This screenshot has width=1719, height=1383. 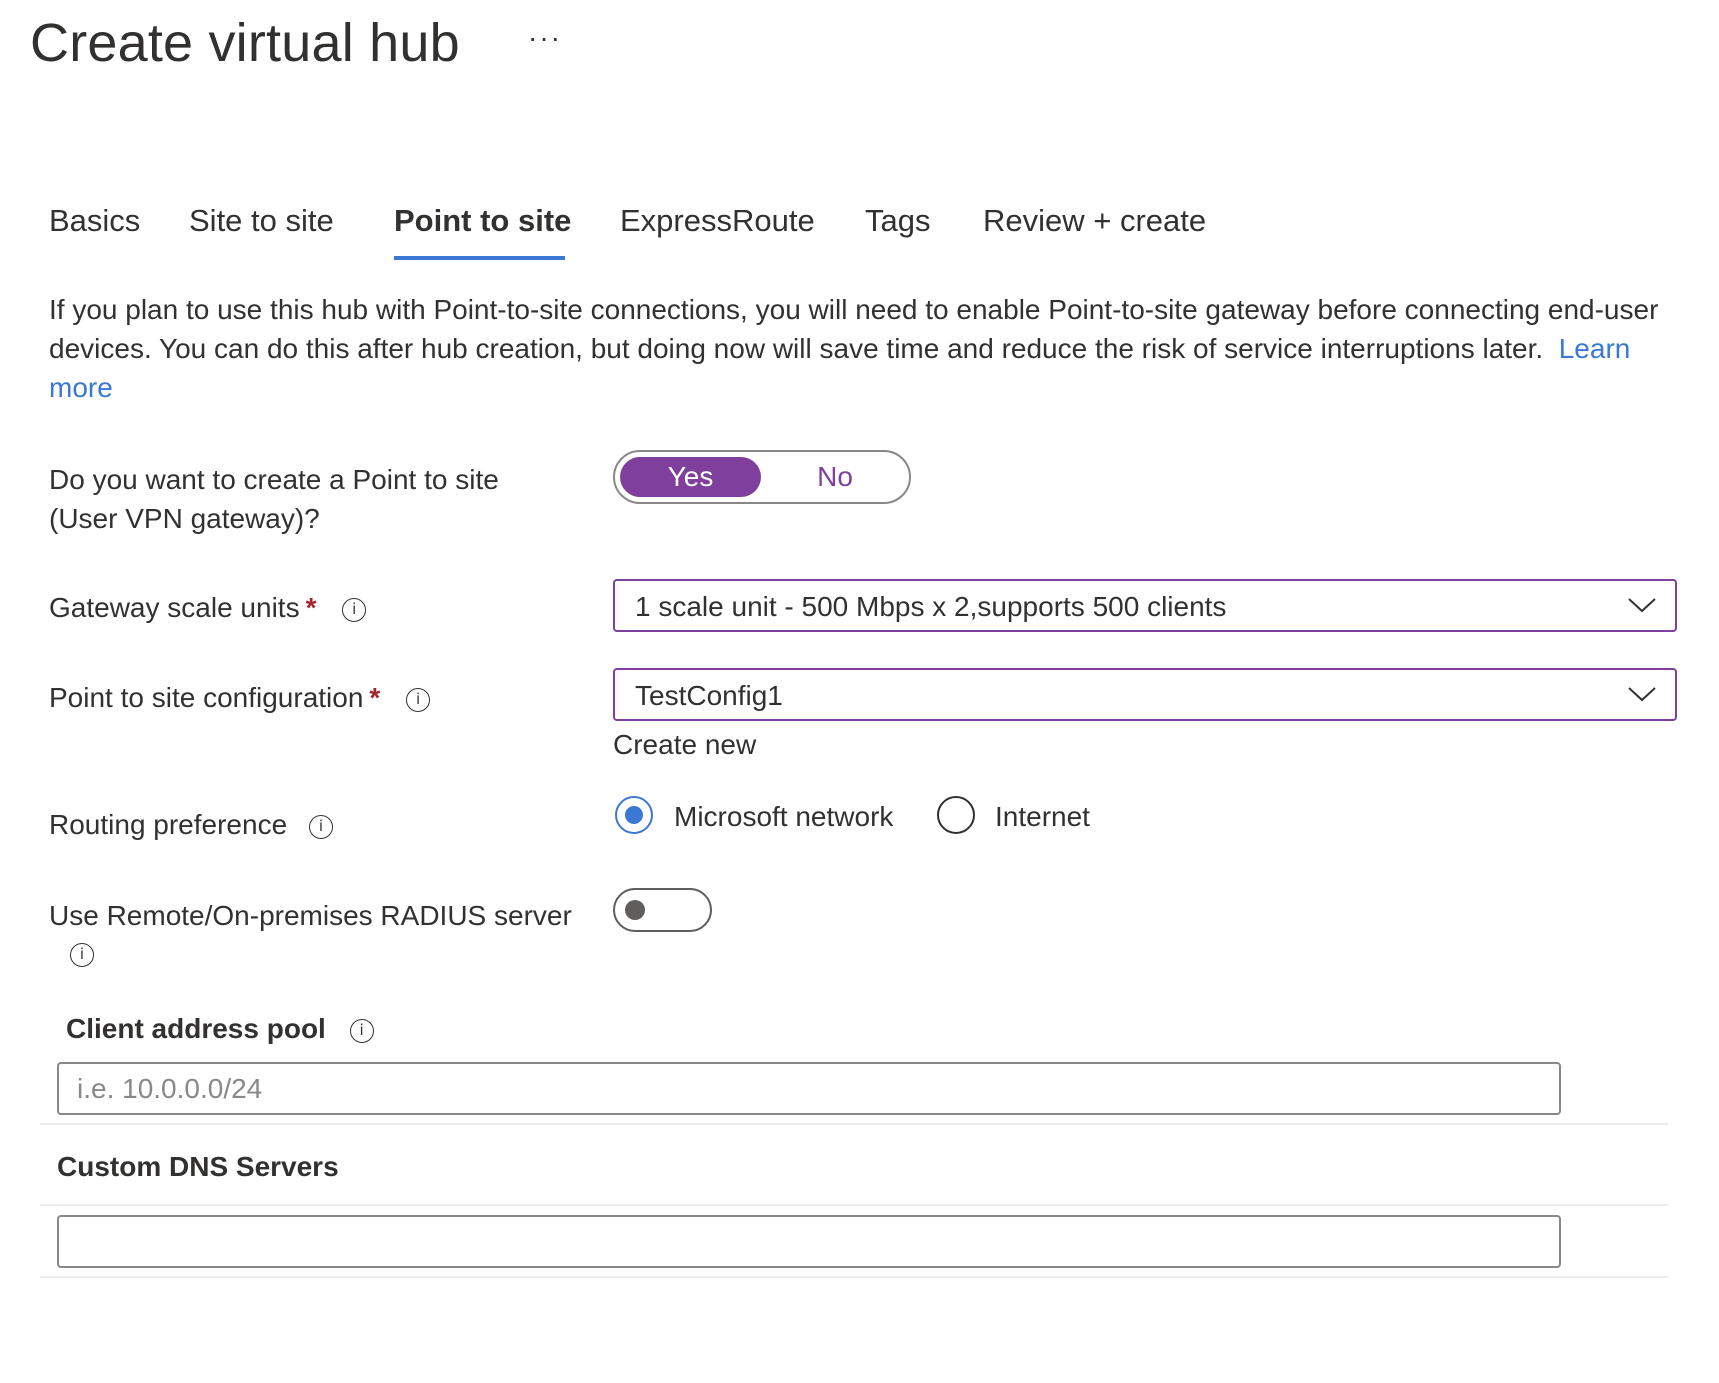 I want to click on gateway-scale-units-label-row: Gateway scale units * i, so click(x=208, y=607).